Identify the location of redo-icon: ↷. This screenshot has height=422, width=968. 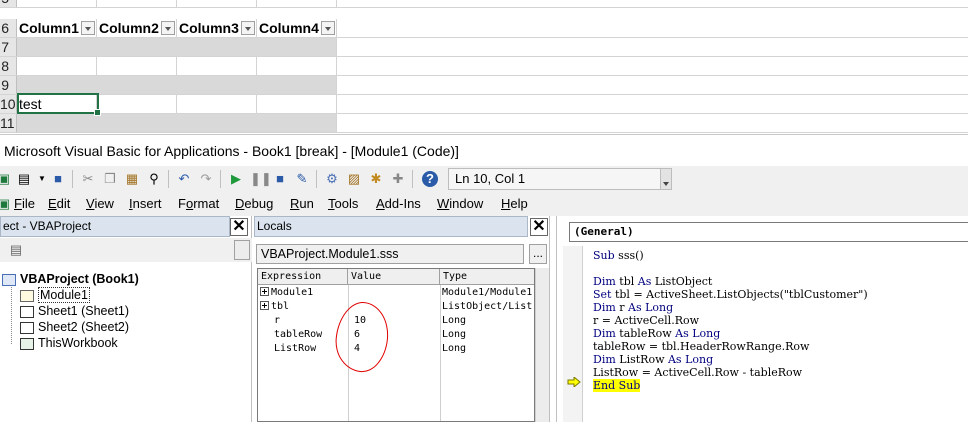
(206, 179).